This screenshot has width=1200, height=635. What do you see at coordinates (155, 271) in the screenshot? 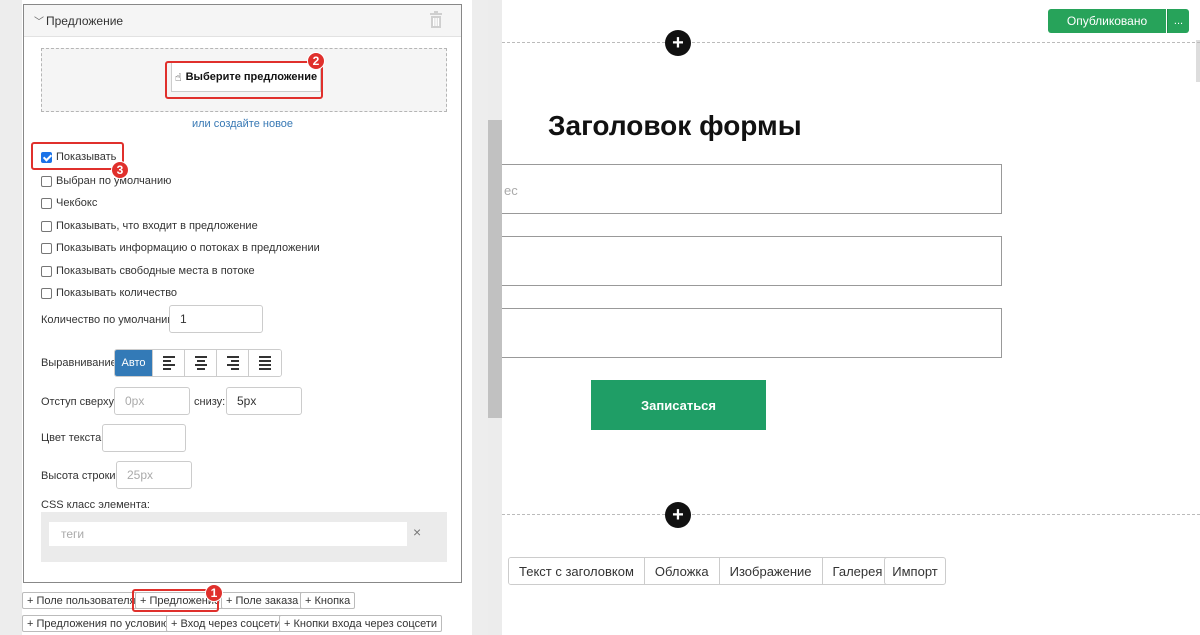
I see `checkbox-show-free-places-label: Показывать свободные места в потоке` at bounding box center [155, 271].